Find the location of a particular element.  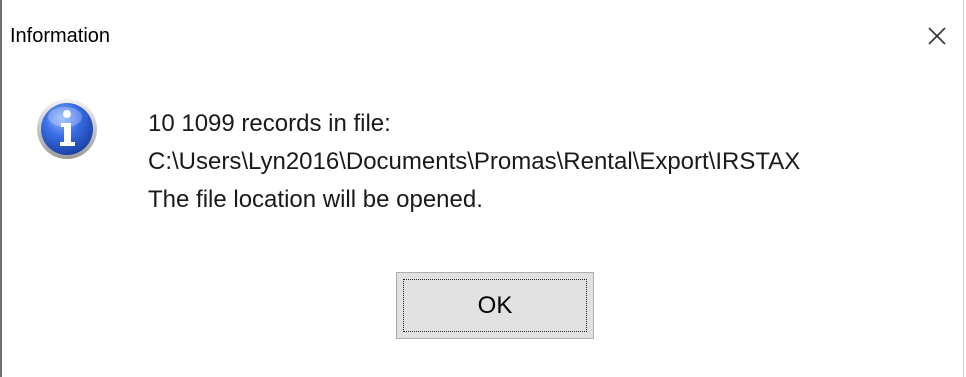

window-title: Information is located at coordinates (60, 36).